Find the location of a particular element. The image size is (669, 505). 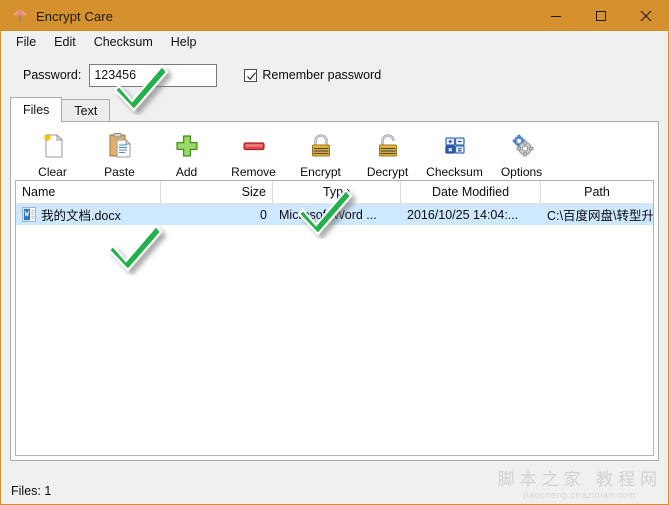

lock-open-icon is located at coordinates (388, 146).